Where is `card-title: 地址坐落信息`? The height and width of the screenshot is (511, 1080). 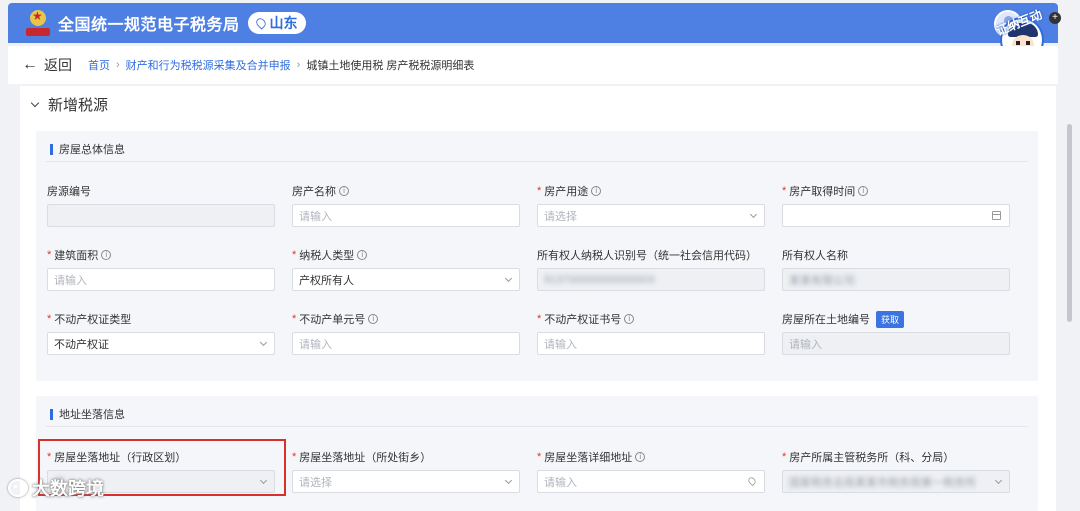
card-title: 地址坐落信息 is located at coordinates (87, 414).